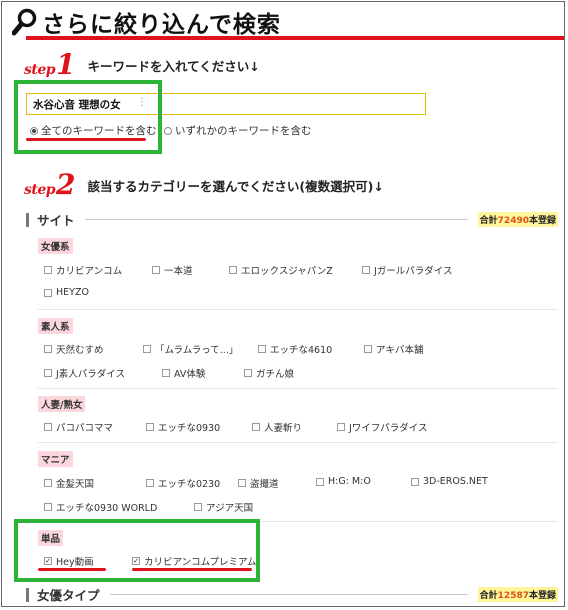 The image size is (568, 610). What do you see at coordinates (413, 271) in the screenshot?
I see `checkbox-label: Jガールパラダイス` at bounding box center [413, 271].